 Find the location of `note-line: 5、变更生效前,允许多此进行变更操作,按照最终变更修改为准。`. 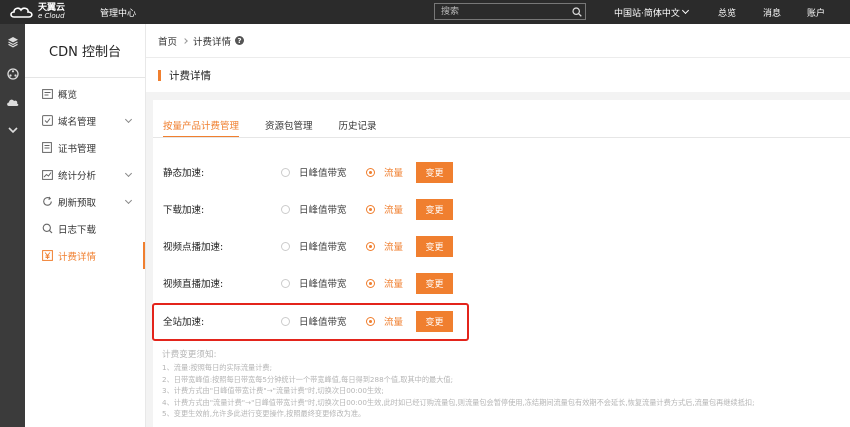

note-line: 5、变更生效前,允许多此进行变更操作,按照最终变更修改为准。 is located at coordinates (264, 414).